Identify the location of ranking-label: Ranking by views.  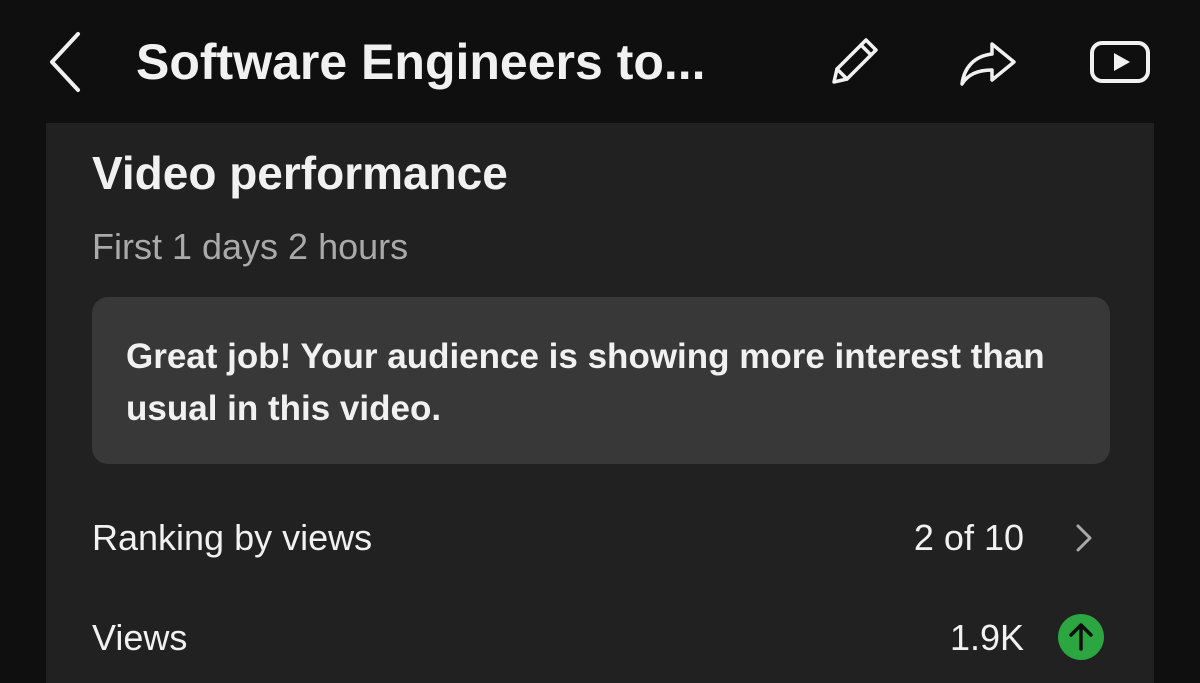
(232, 537).